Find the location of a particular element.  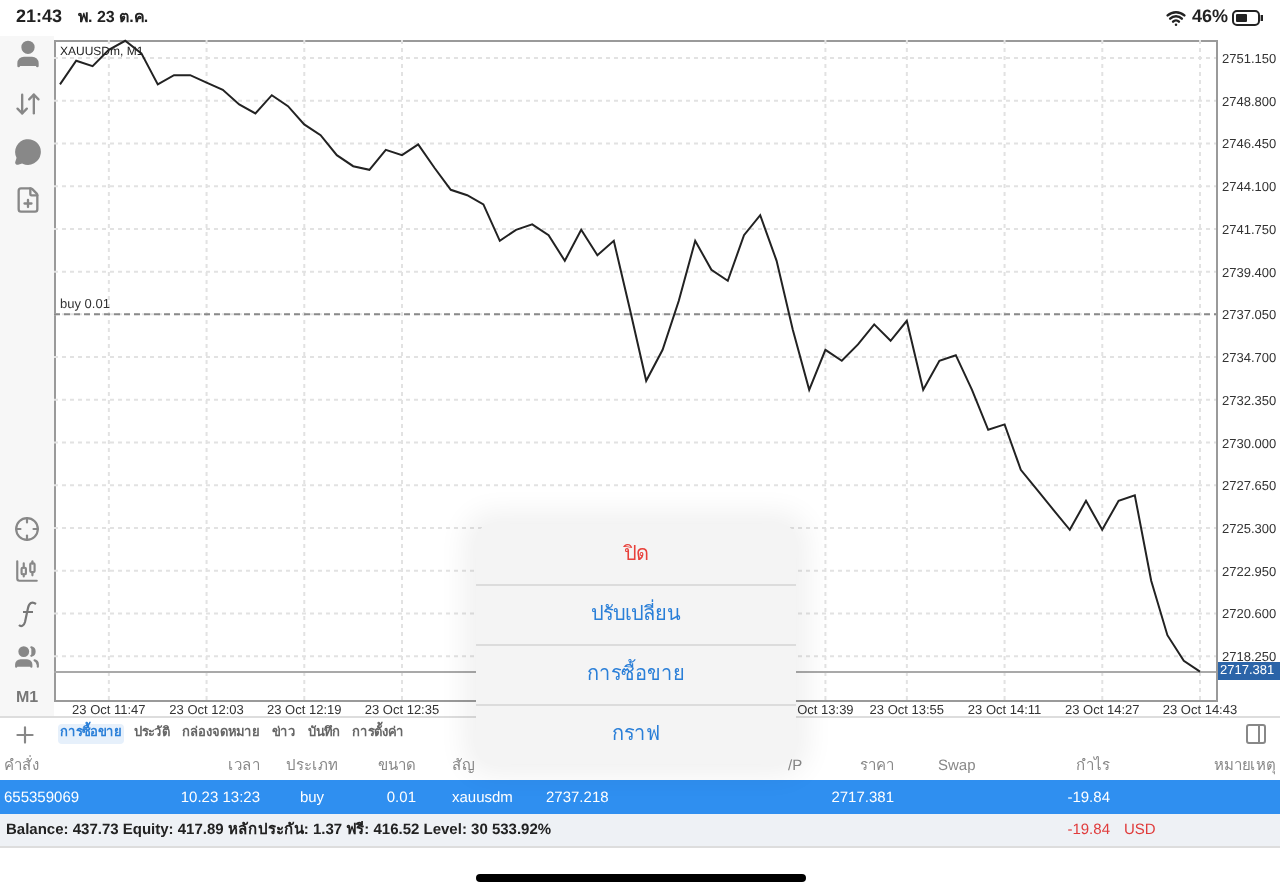

chat-icon is located at coordinates (27, 152).